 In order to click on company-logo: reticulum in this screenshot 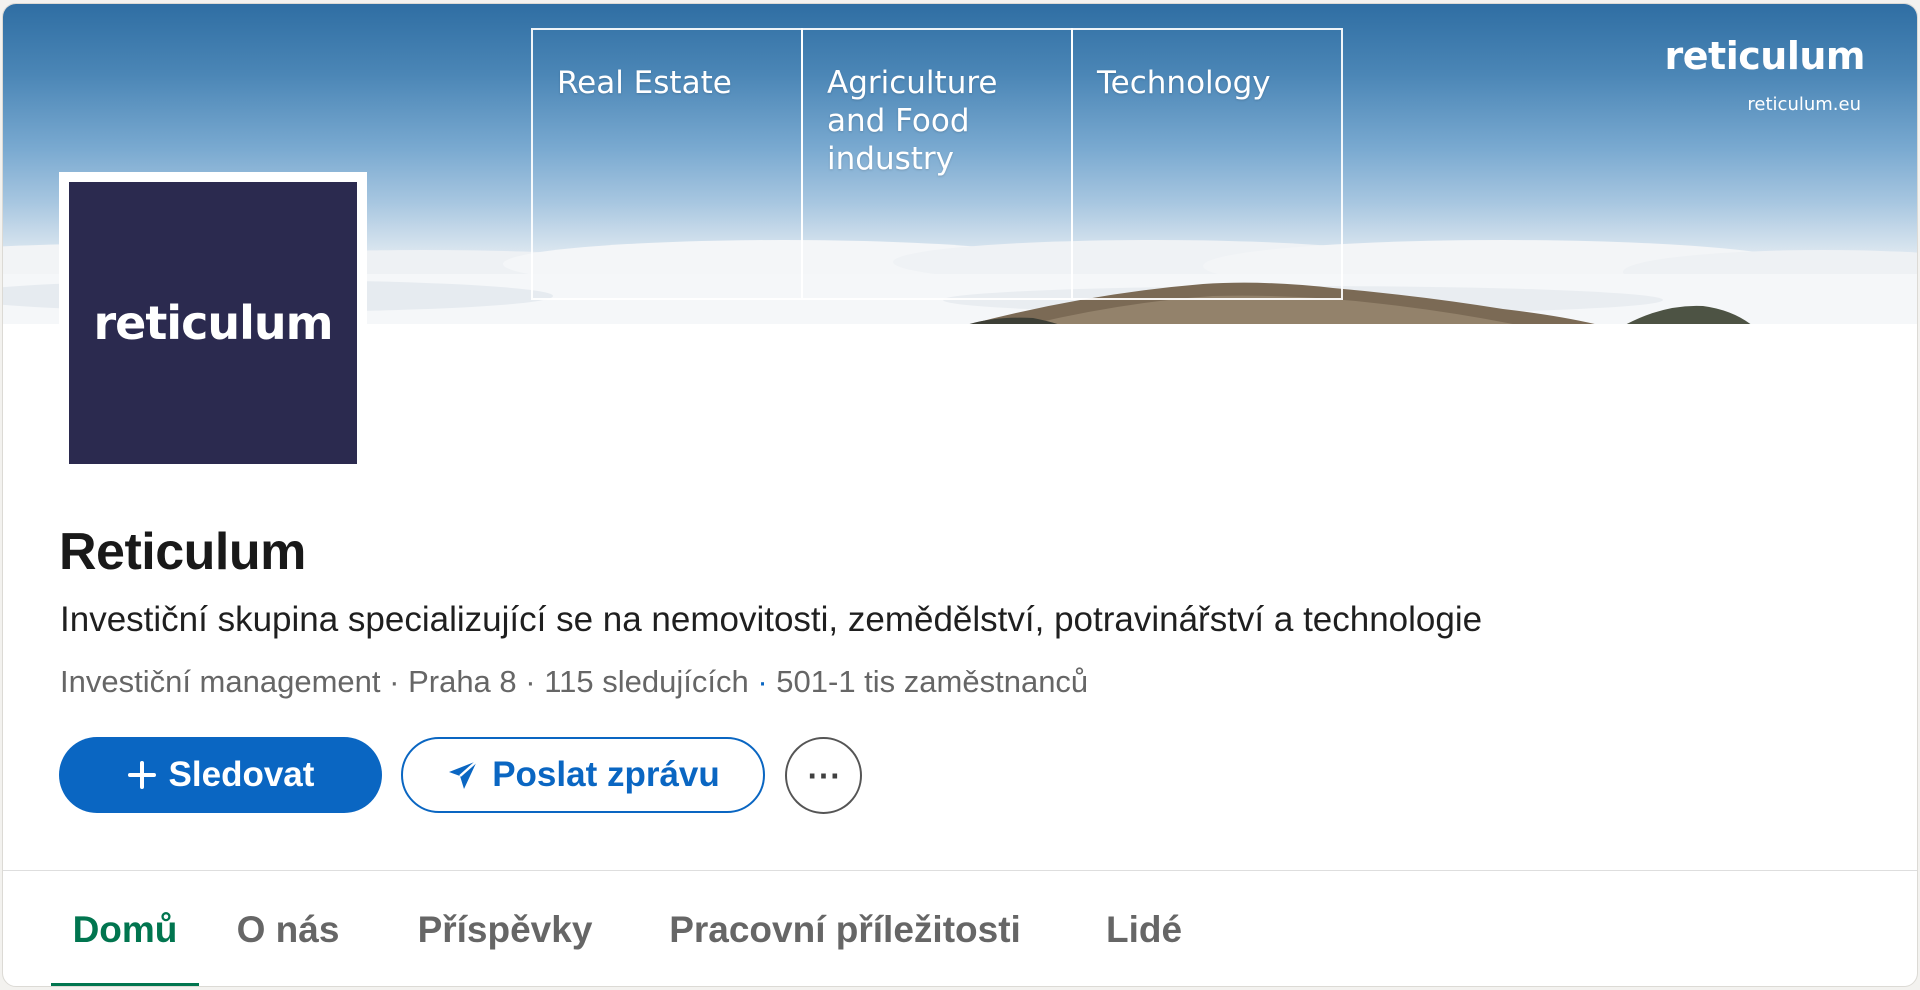, I will do `click(213, 323)`.